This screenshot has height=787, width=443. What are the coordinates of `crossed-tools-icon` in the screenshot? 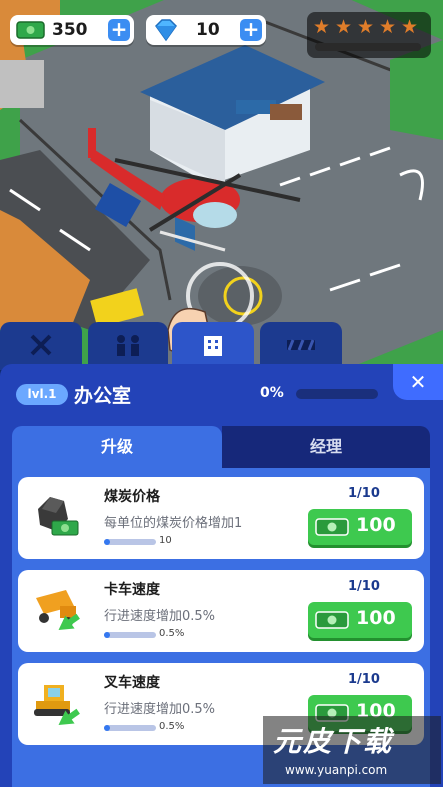 It's located at (41, 345).